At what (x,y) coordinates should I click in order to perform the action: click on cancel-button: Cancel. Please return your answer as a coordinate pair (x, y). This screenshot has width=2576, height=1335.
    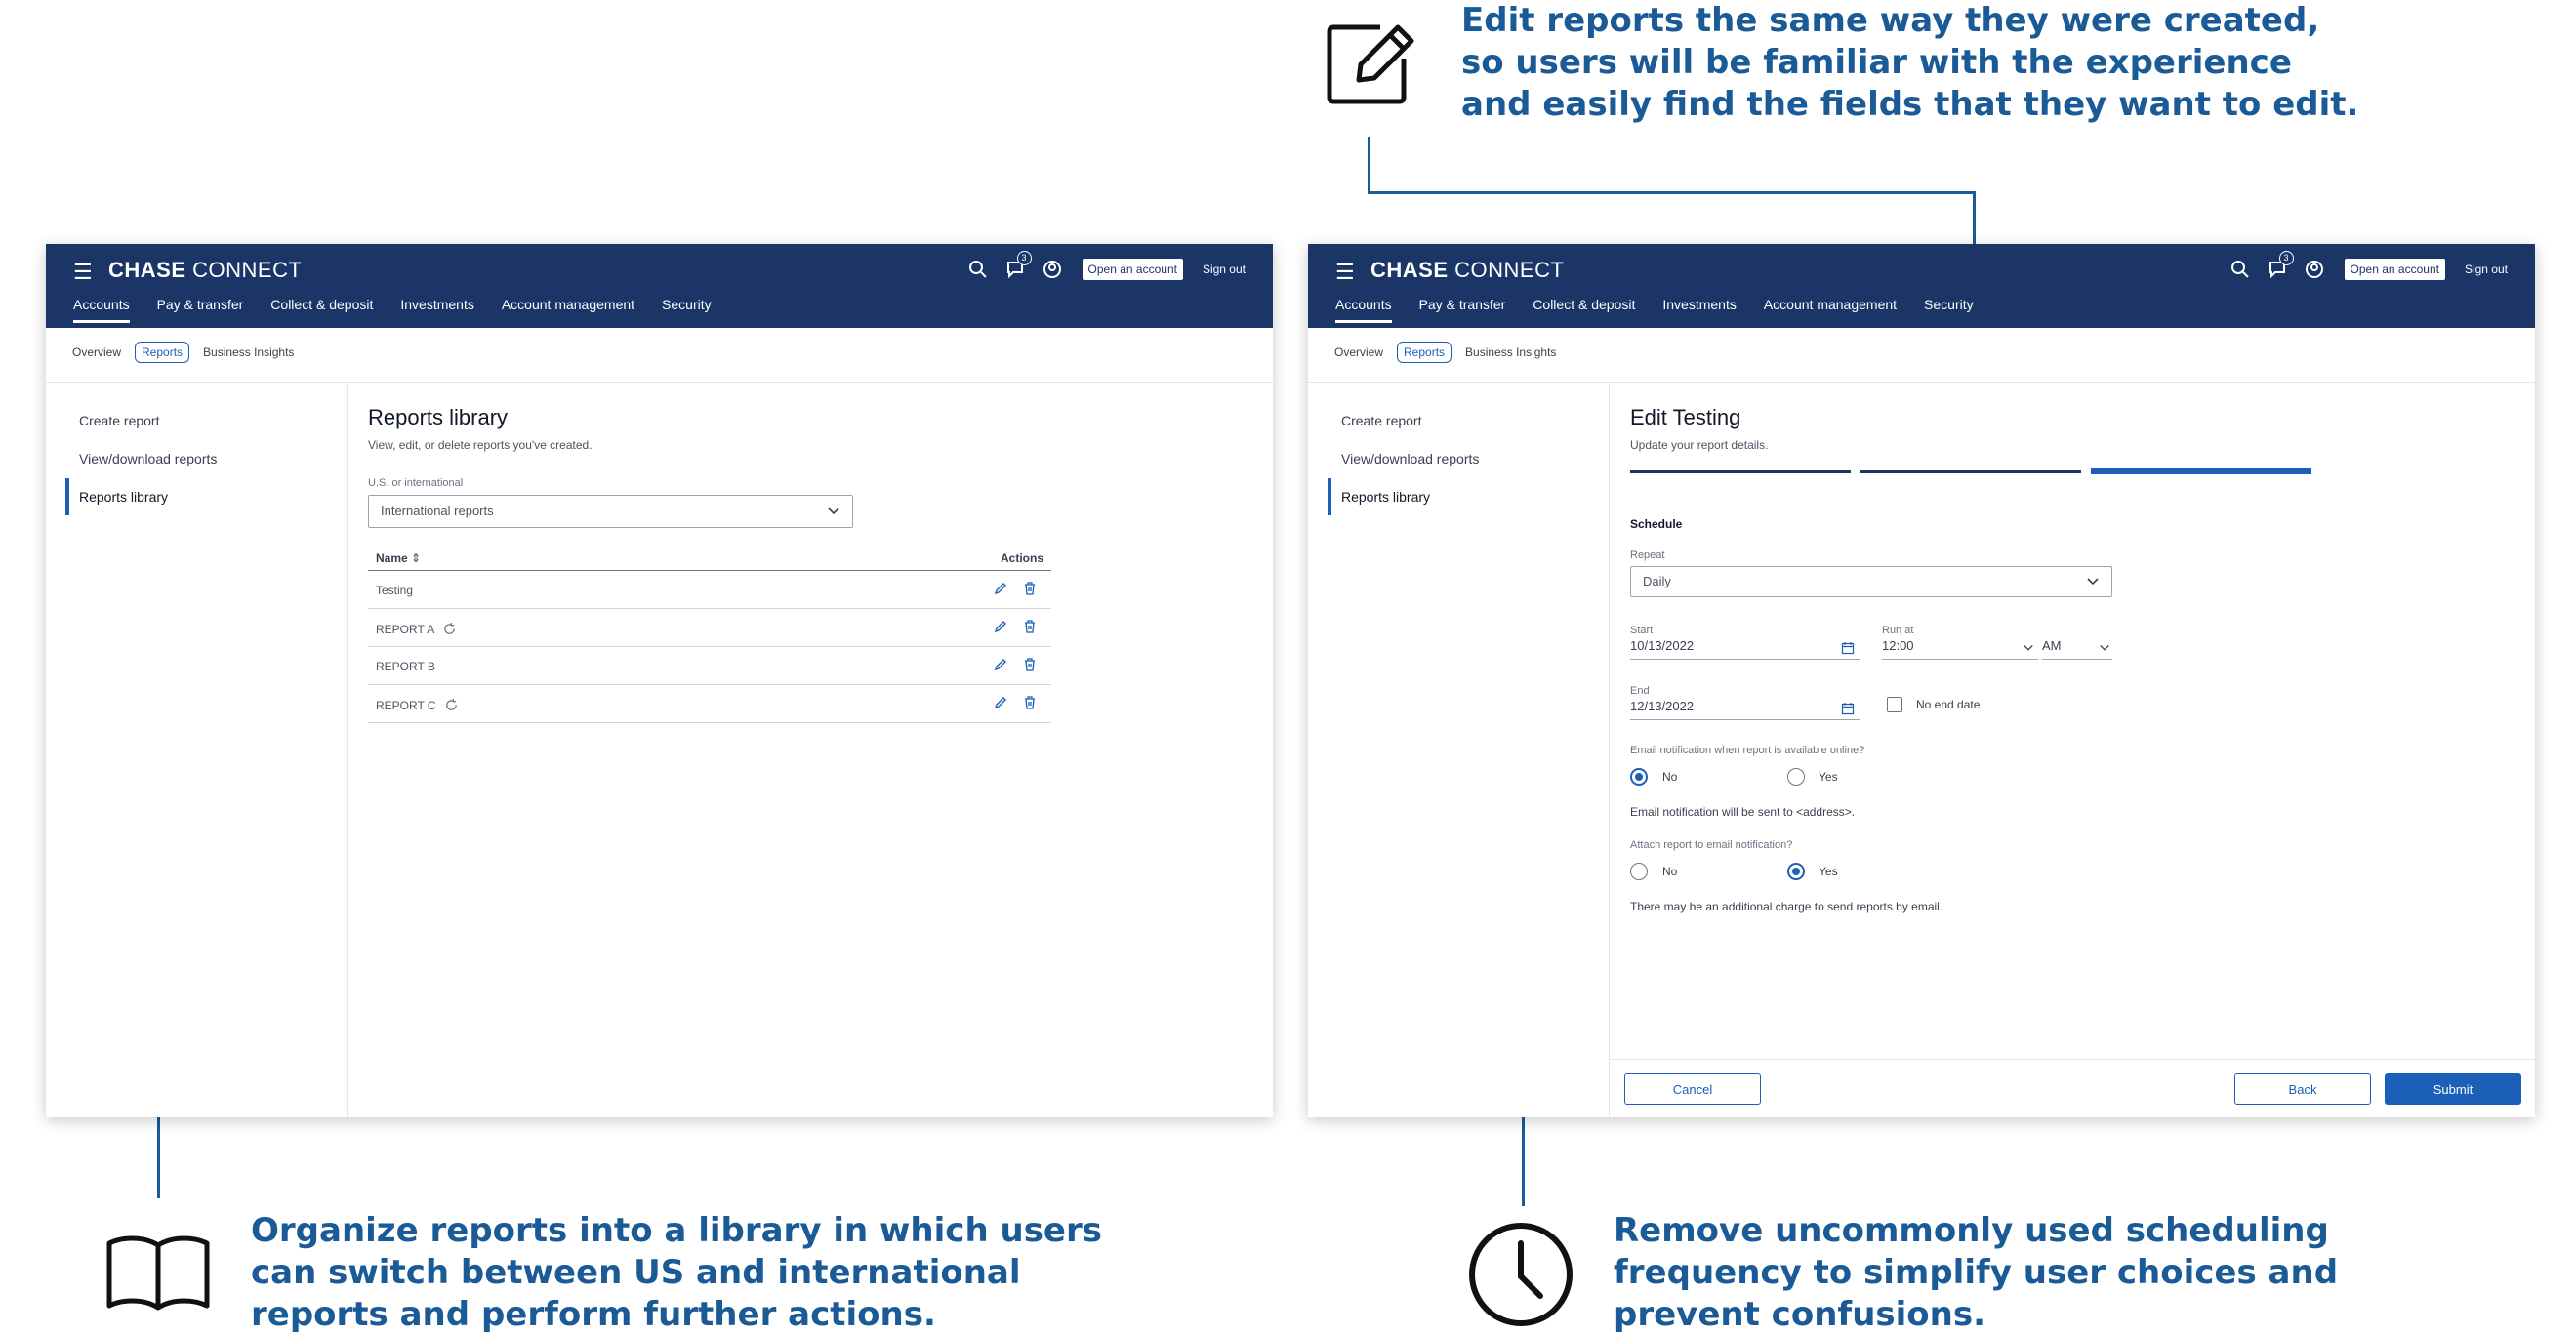
    Looking at the image, I should click on (1692, 1089).